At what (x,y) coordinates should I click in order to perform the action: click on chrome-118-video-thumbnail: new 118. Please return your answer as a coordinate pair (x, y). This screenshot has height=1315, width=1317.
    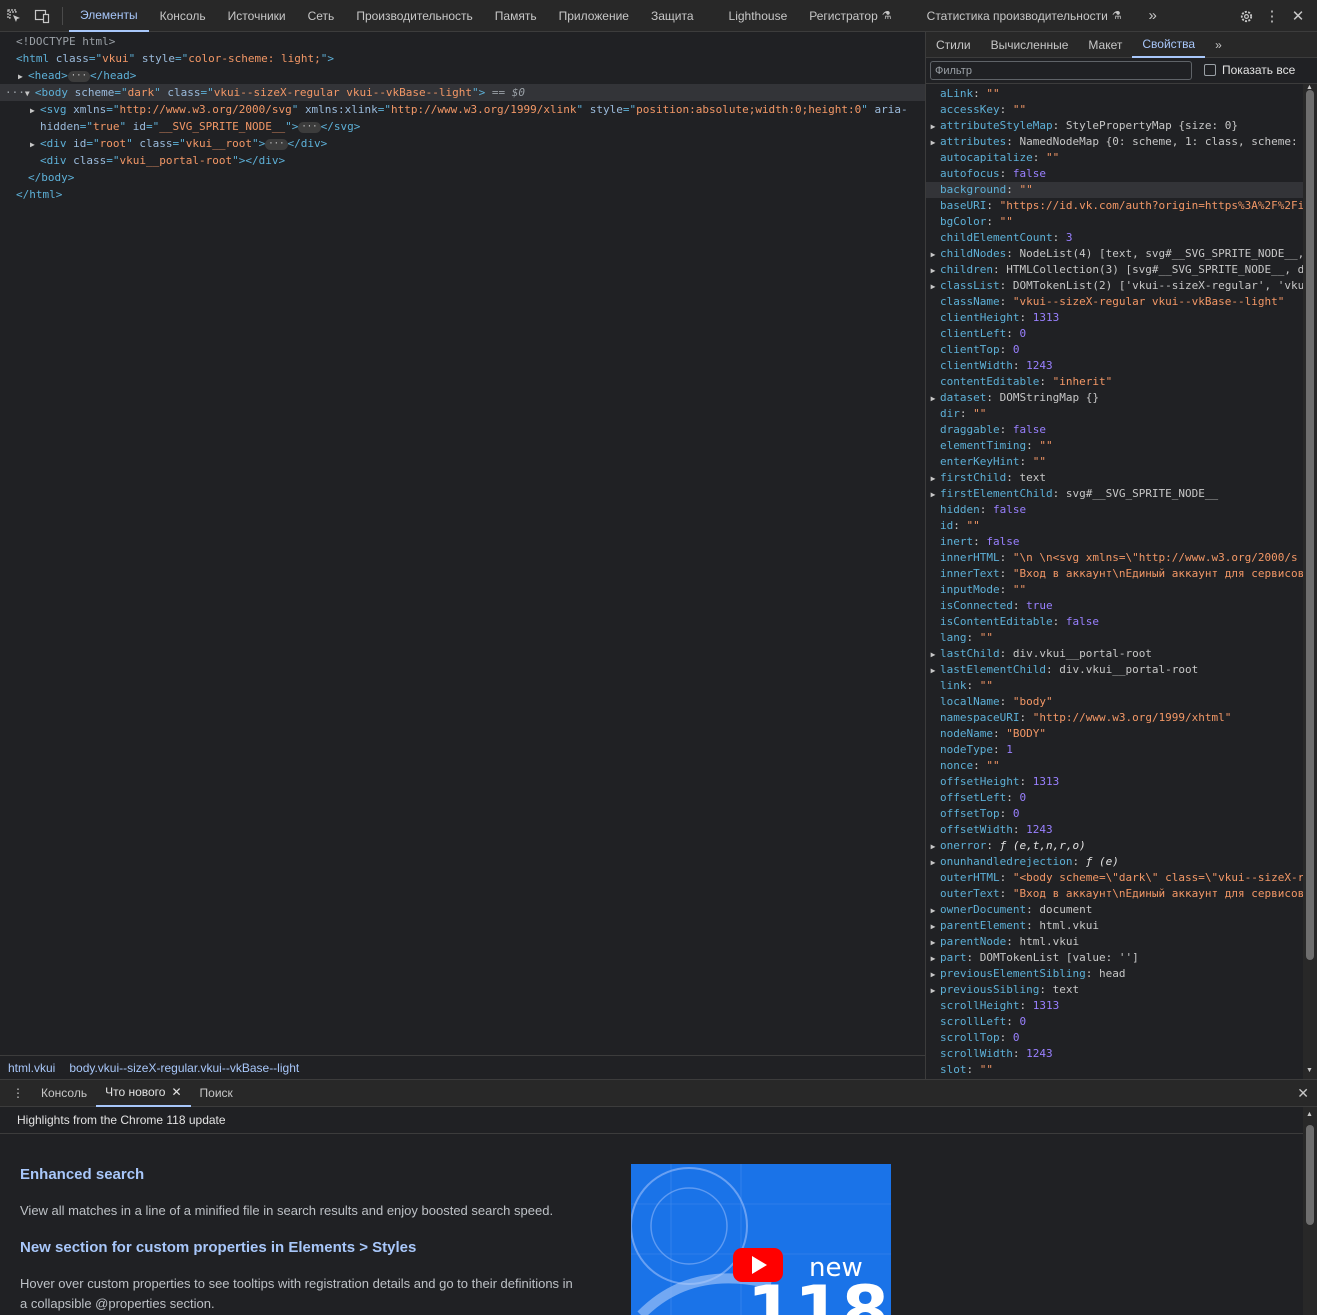
    Looking at the image, I should click on (761, 1239).